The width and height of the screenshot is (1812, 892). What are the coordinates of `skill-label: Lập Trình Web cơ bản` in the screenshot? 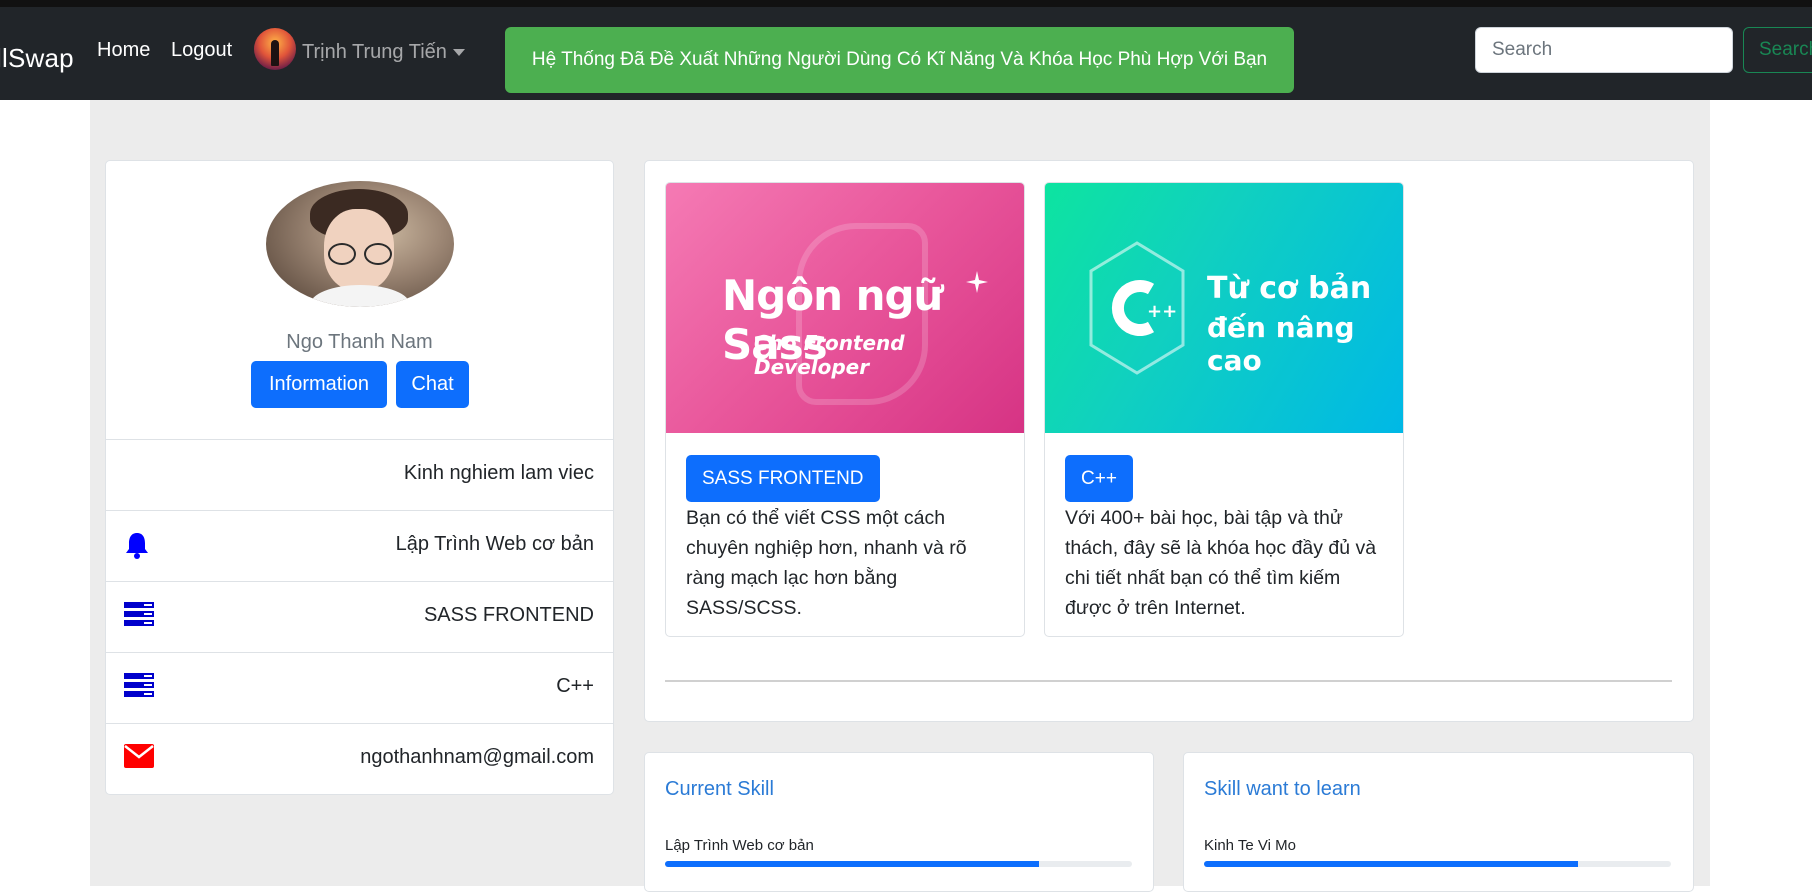 It's located at (739, 845).